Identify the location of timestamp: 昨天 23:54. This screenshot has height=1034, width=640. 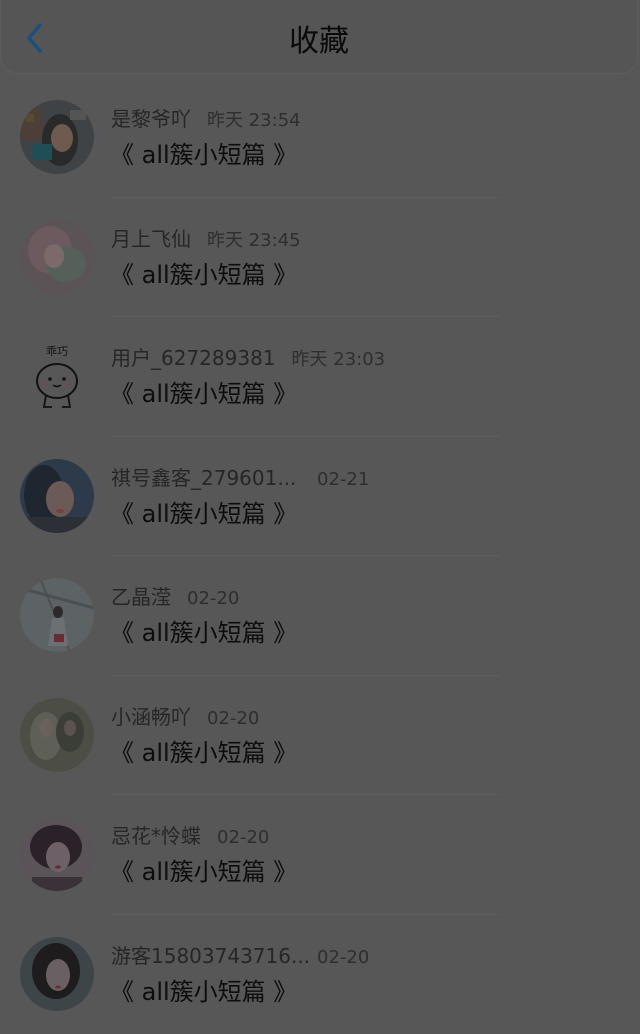
(254, 121).